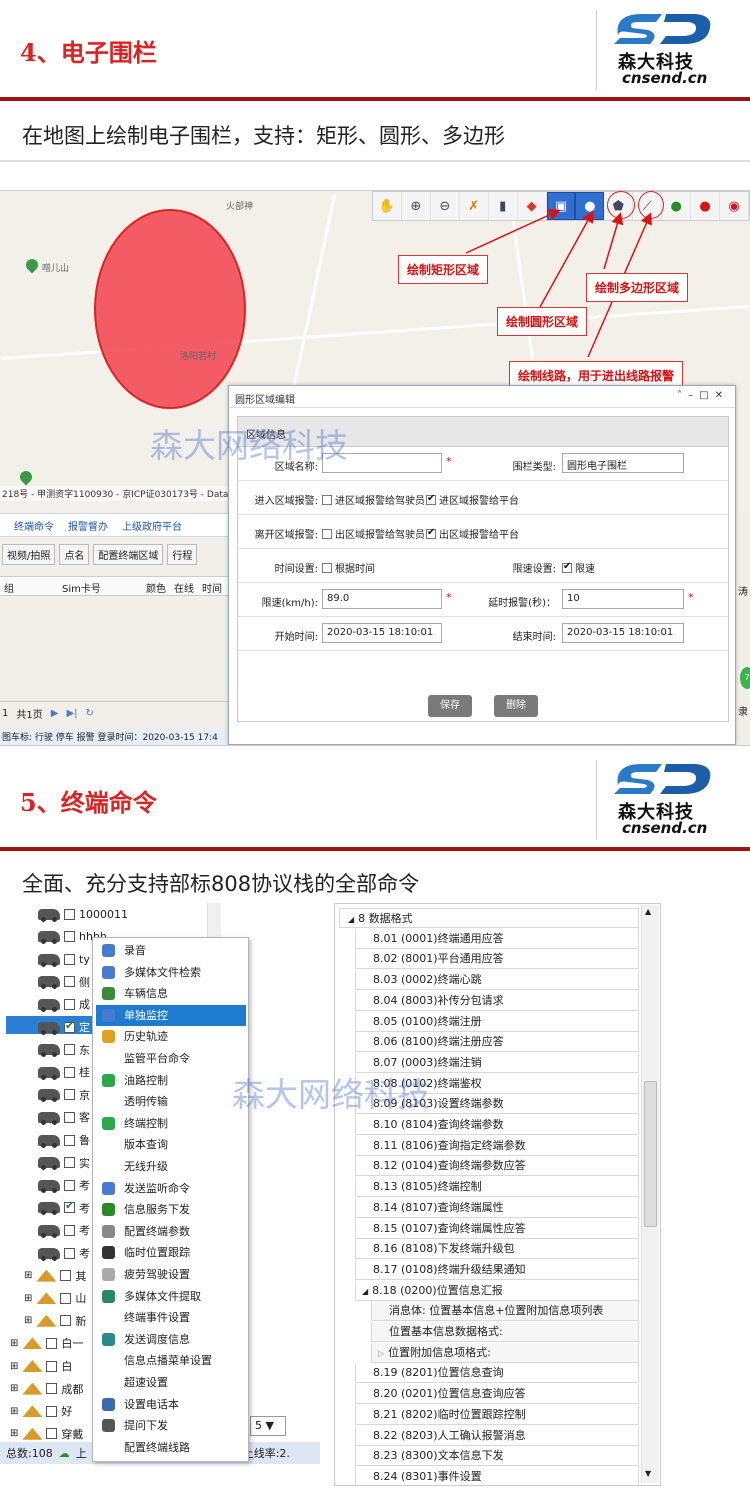 The width and height of the screenshot is (750, 1494). Describe the element at coordinates (212, 587) in the screenshot. I see `col-time: 时间` at that location.